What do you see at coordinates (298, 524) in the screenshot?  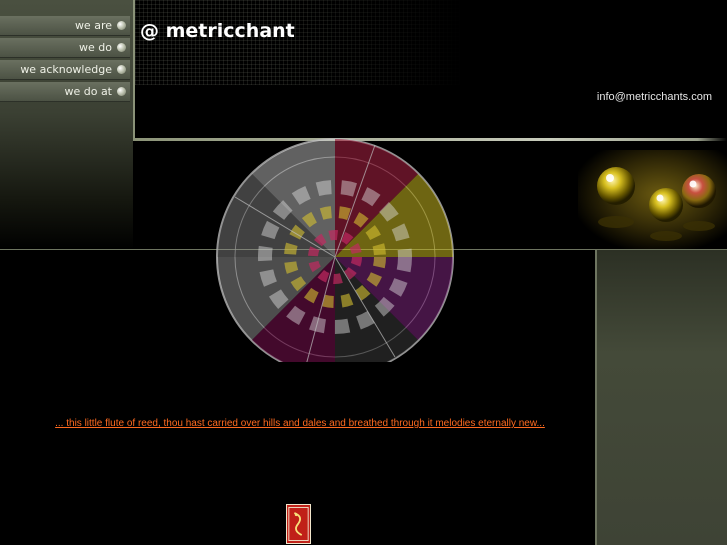 I see `badge-logo` at bounding box center [298, 524].